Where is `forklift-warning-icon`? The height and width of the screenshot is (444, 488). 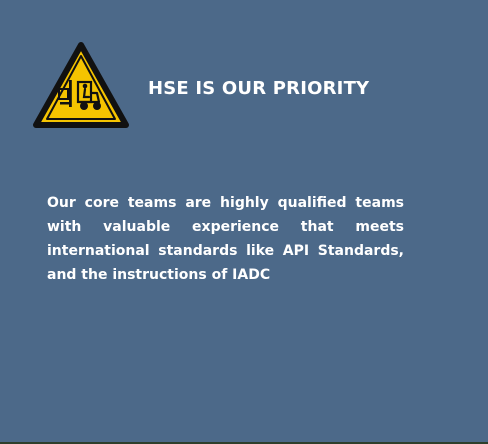 forklift-warning-icon is located at coordinates (81, 86).